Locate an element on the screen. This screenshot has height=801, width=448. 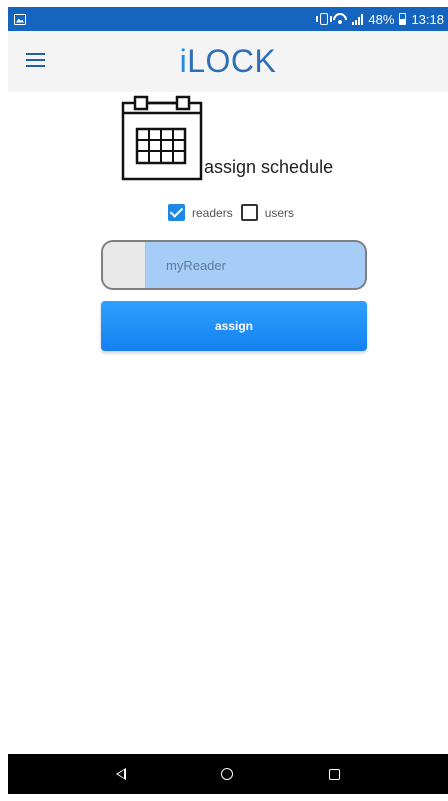
battery-percent: 48% is located at coordinates (381, 19).